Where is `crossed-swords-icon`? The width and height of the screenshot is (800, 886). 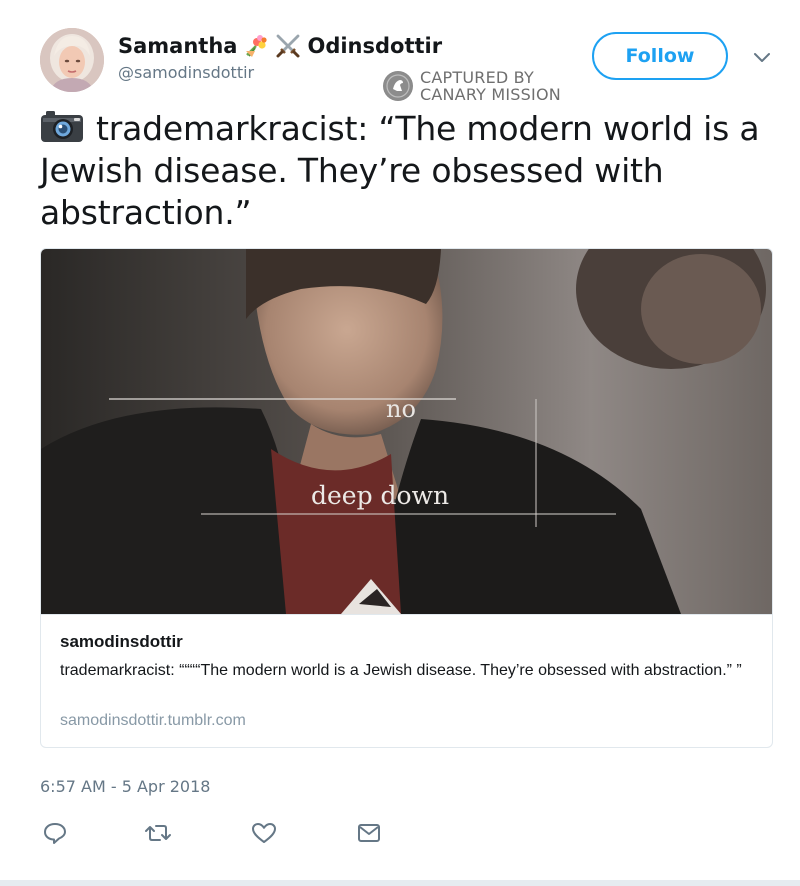 crossed-swords-icon is located at coordinates (288, 46).